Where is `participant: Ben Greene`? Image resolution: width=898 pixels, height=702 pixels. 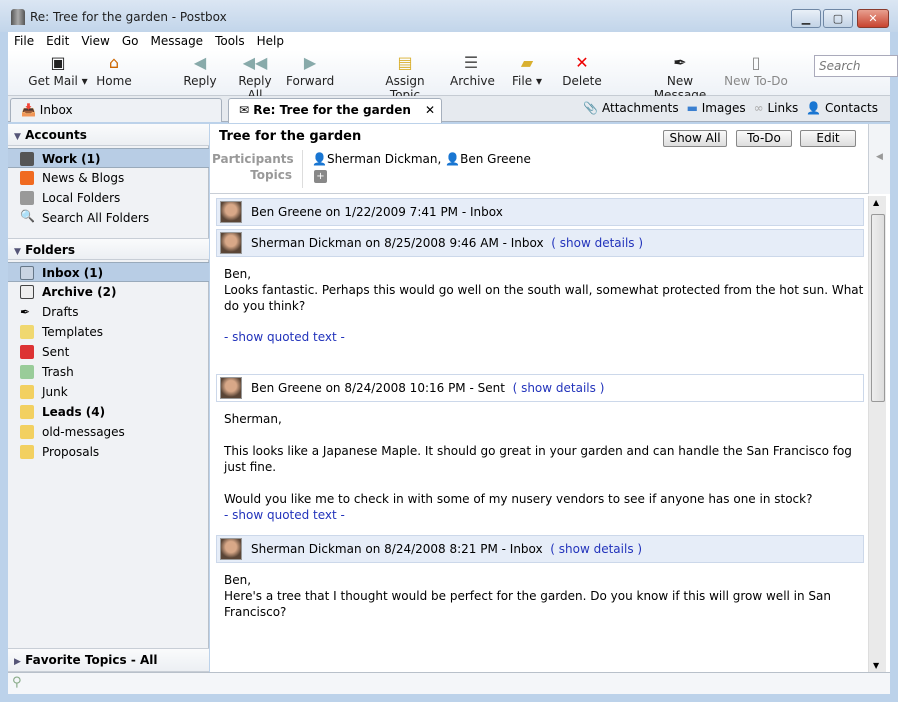 participant: Ben Greene is located at coordinates (495, 159).